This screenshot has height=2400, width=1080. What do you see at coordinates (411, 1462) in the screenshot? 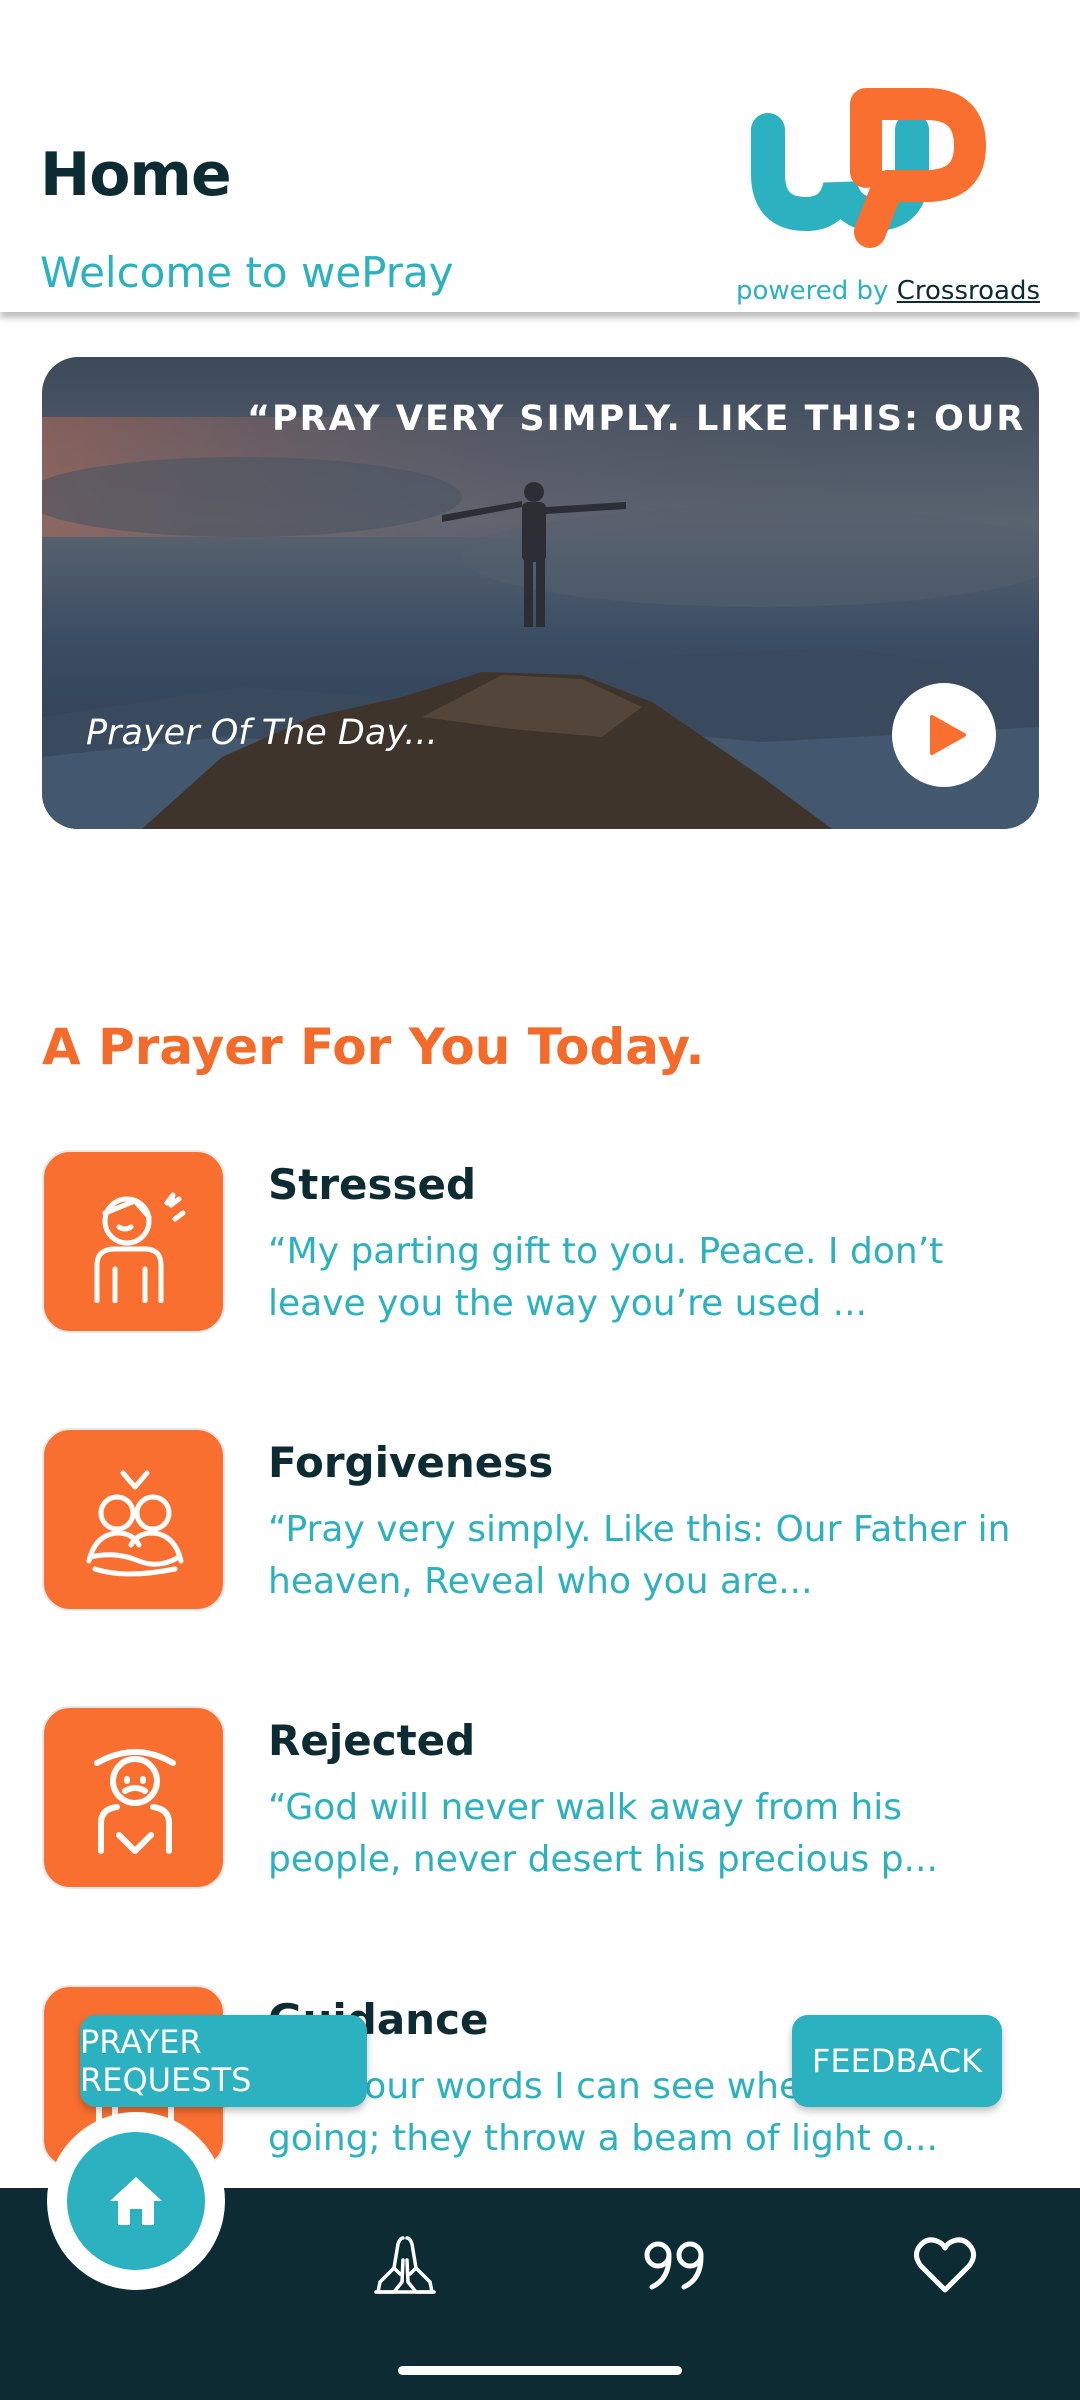
I see `prayer-title: Forgiveness` at bounding box center [411, 1462].